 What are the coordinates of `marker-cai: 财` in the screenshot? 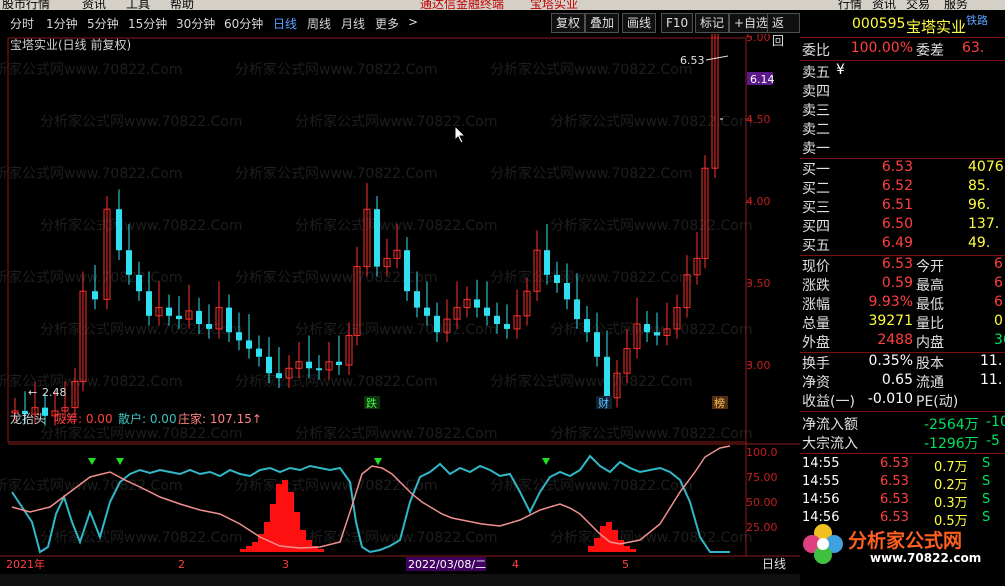 It's located at (604, 403).